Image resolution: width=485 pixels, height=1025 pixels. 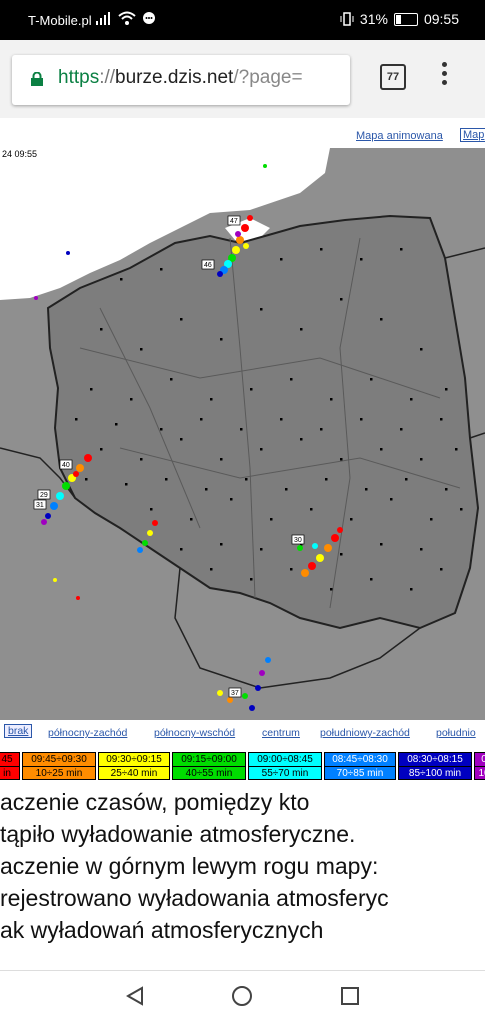 I want to click on legend-cell: 09:00÷08:45 55÷70 min, so click(x=285, y=766).